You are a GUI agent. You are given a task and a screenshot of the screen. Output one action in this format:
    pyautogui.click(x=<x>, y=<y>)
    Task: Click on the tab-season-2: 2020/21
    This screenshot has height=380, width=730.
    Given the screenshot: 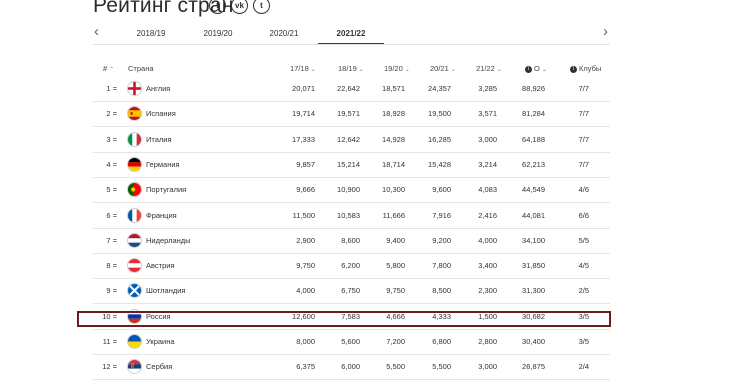 What is the action you would take?
    pyautogui.click(x=284, y=33)
    